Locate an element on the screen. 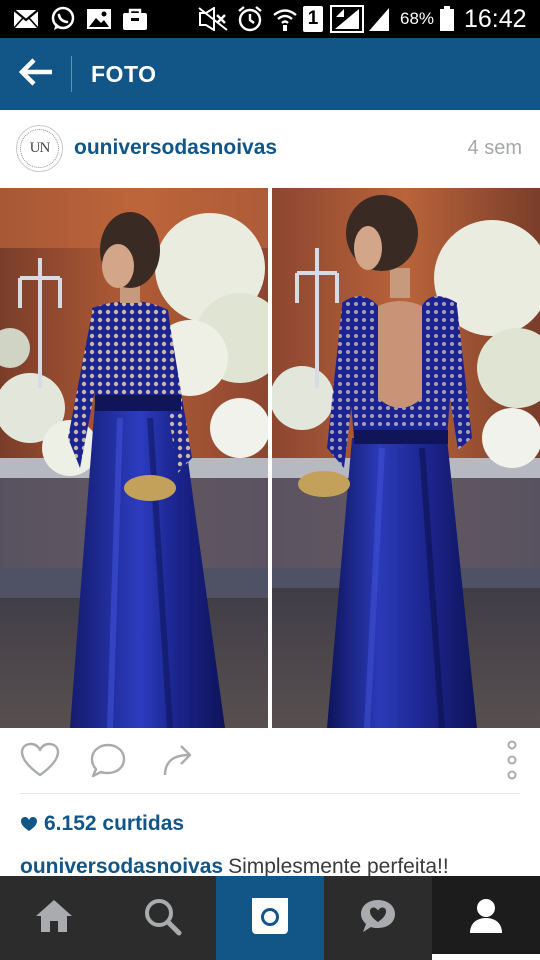 Image resolution: width=540 pixels, height=960 pixels. nav-profile is located at coordinates (486, 918).